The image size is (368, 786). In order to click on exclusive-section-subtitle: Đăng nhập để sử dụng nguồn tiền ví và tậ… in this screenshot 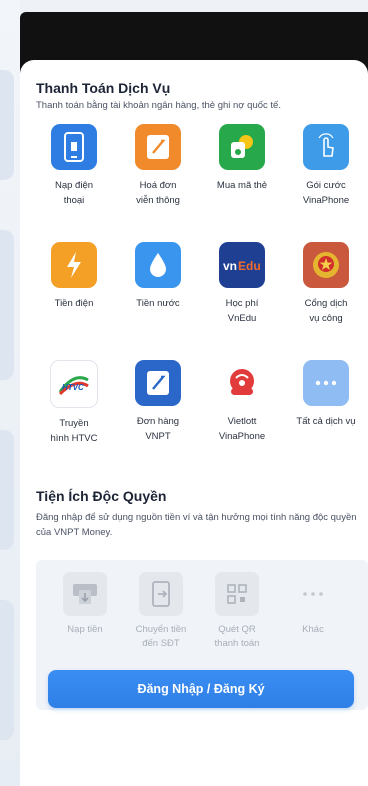, I will do `click(196, 525)`.